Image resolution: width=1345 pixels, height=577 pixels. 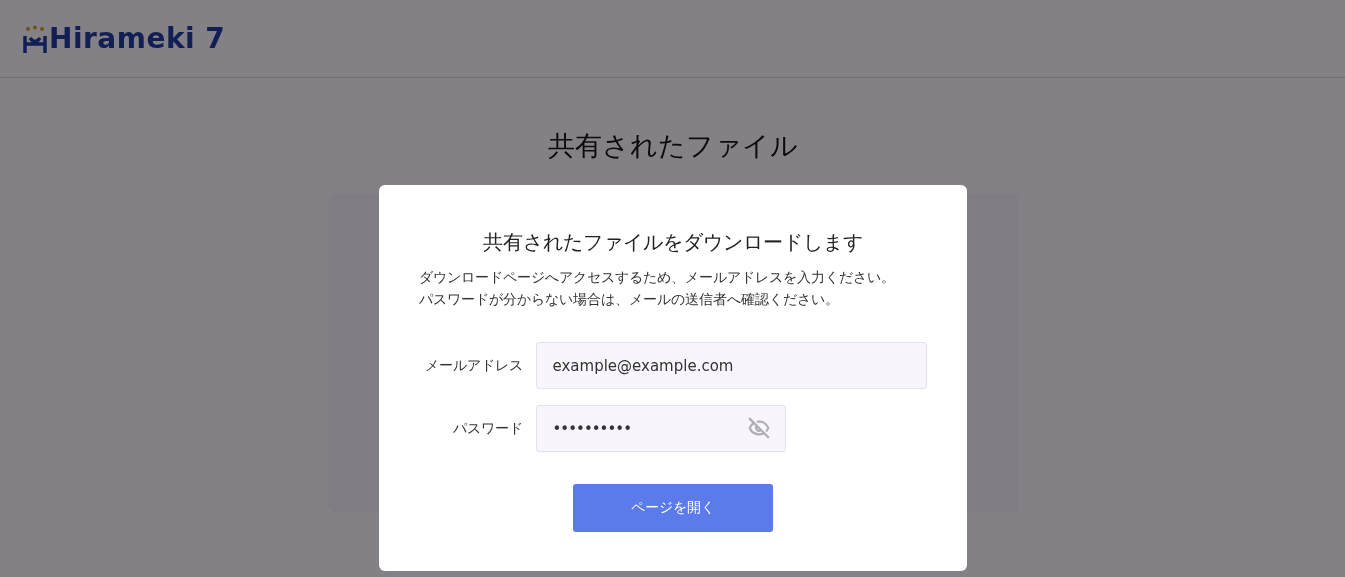 I want to click on password-field: ••••••••••, so click(x=660, y=428).